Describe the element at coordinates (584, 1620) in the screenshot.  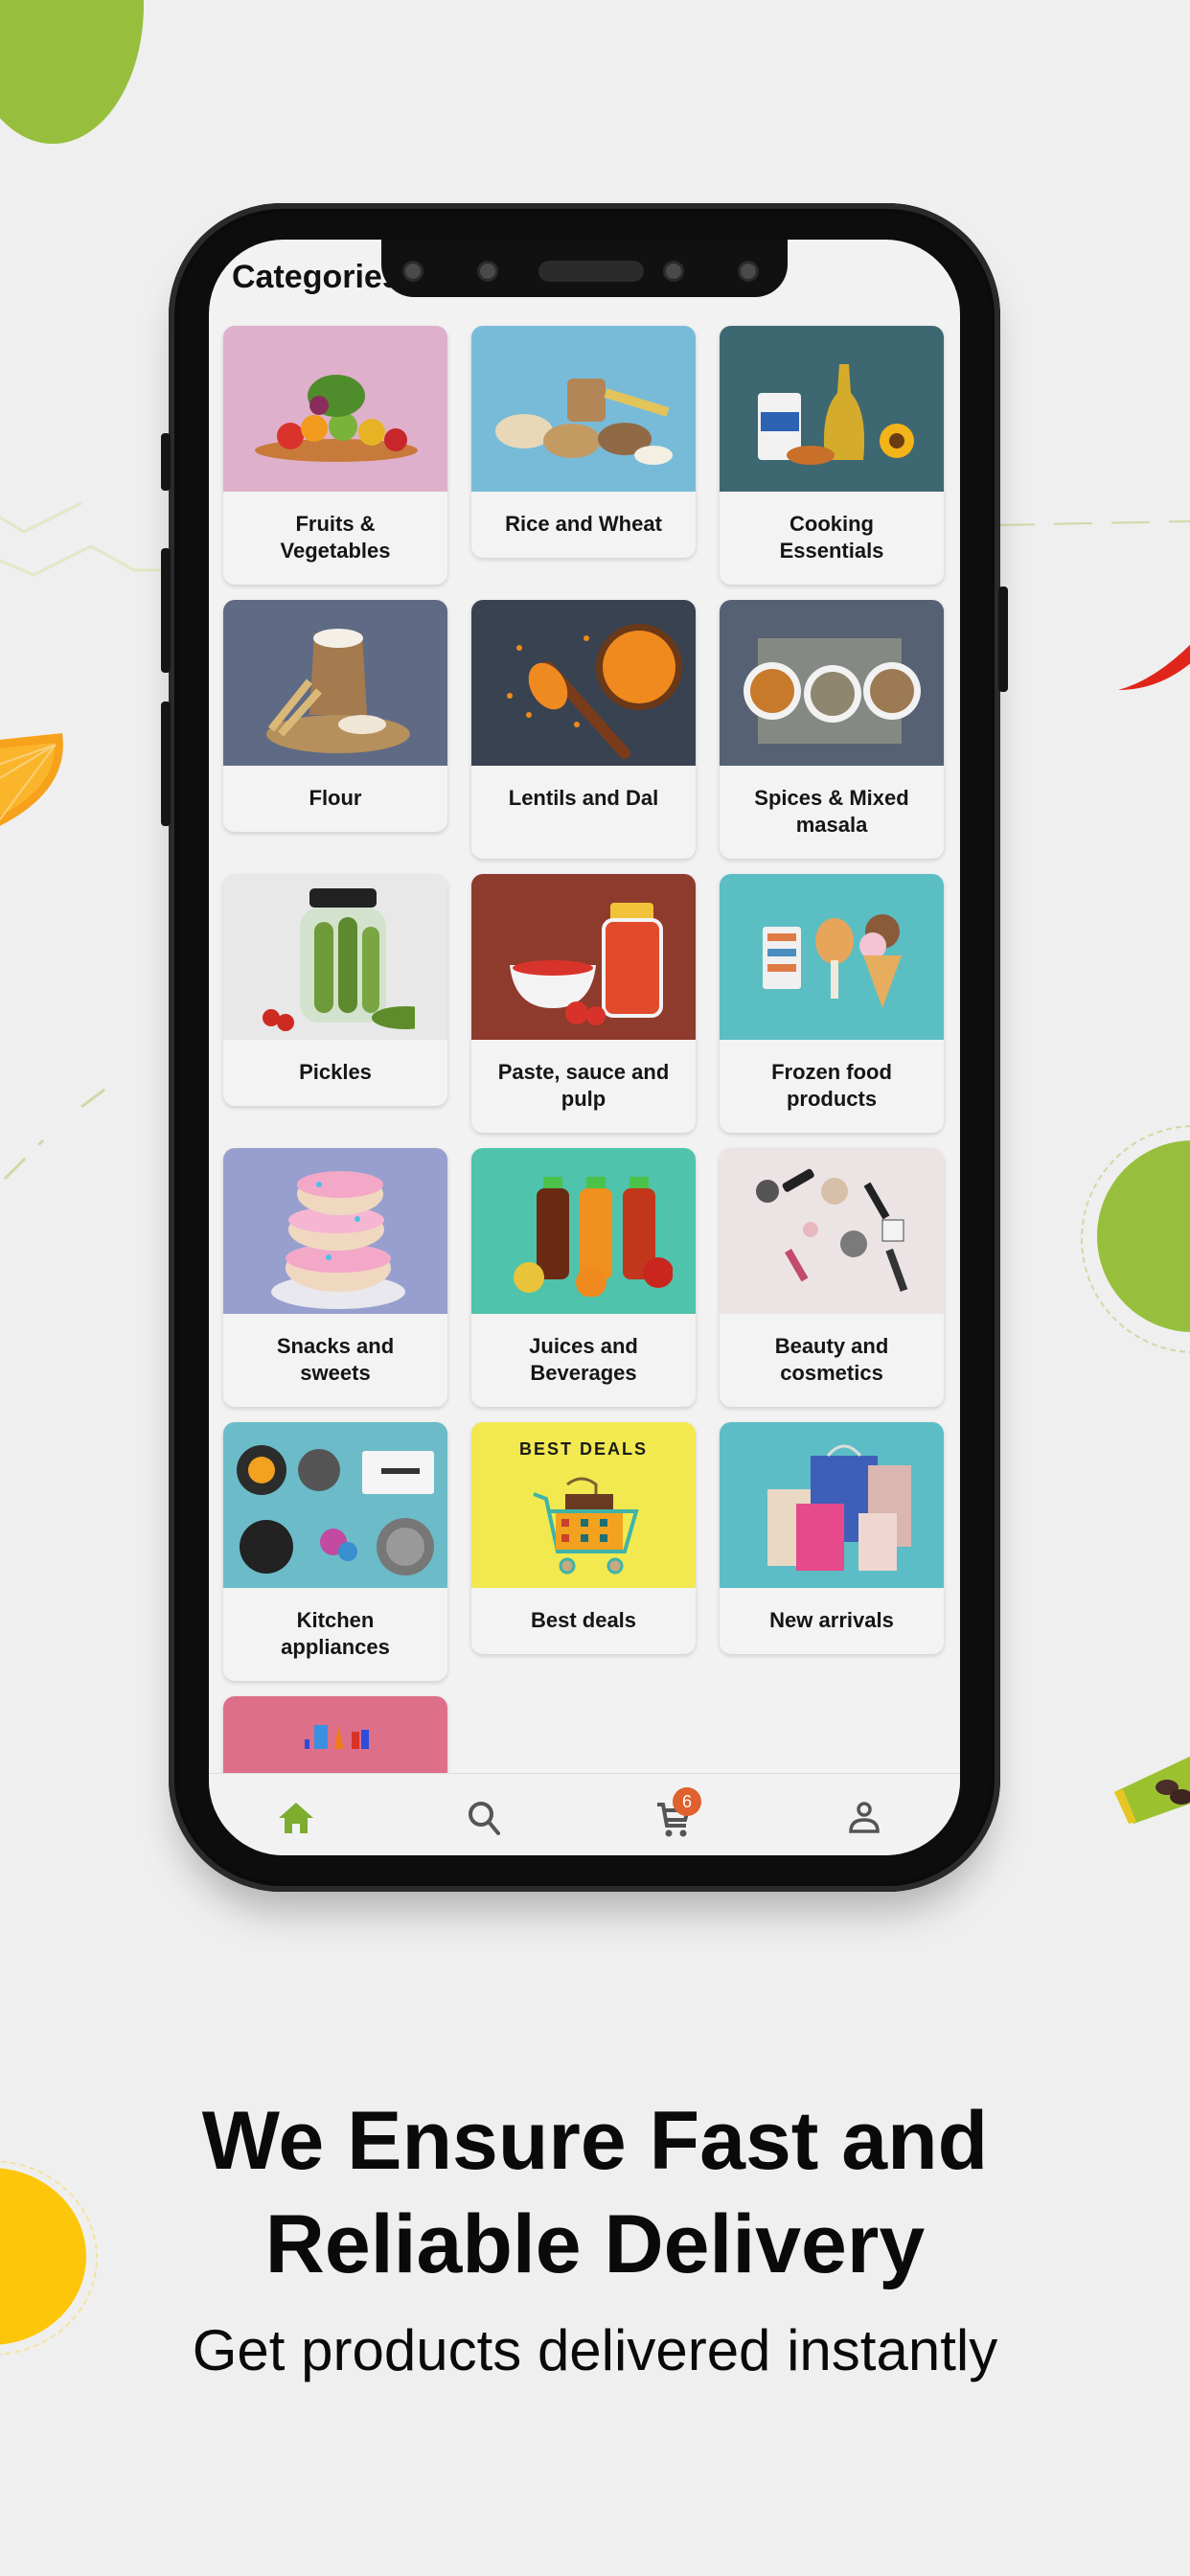
I see `category-label: Best deals` at that location.